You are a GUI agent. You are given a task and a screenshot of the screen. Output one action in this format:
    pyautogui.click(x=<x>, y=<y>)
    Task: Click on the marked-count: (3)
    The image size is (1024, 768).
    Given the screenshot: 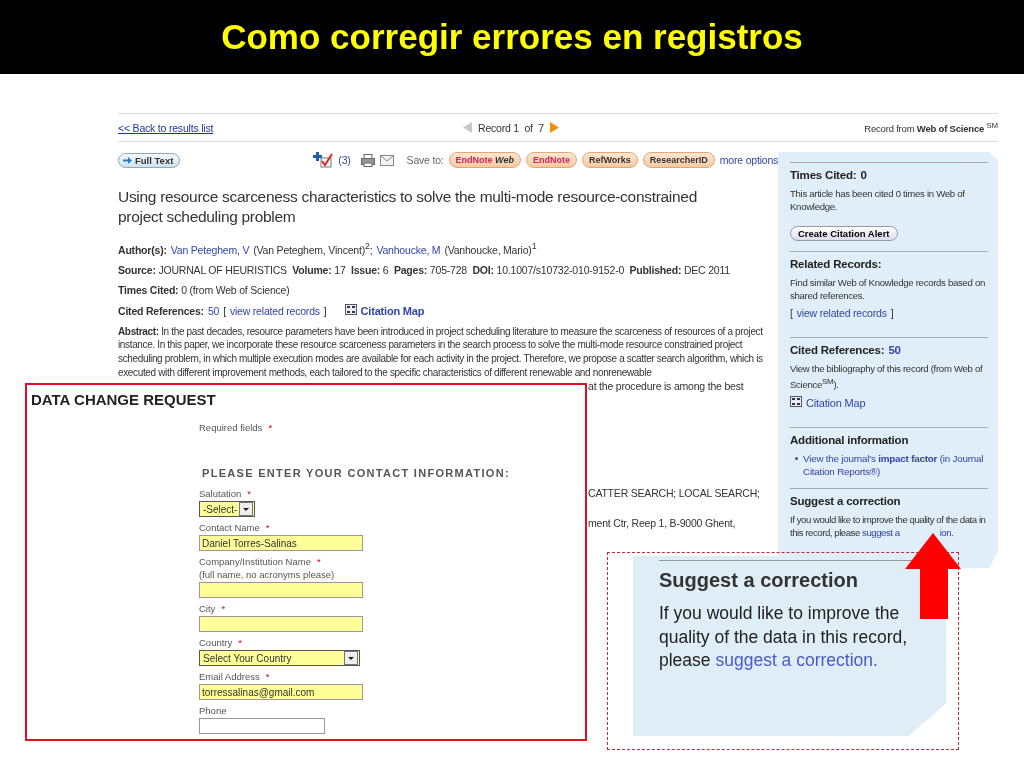 What is the action you would take?
    pyautogui.click(x=344, y=160)
    